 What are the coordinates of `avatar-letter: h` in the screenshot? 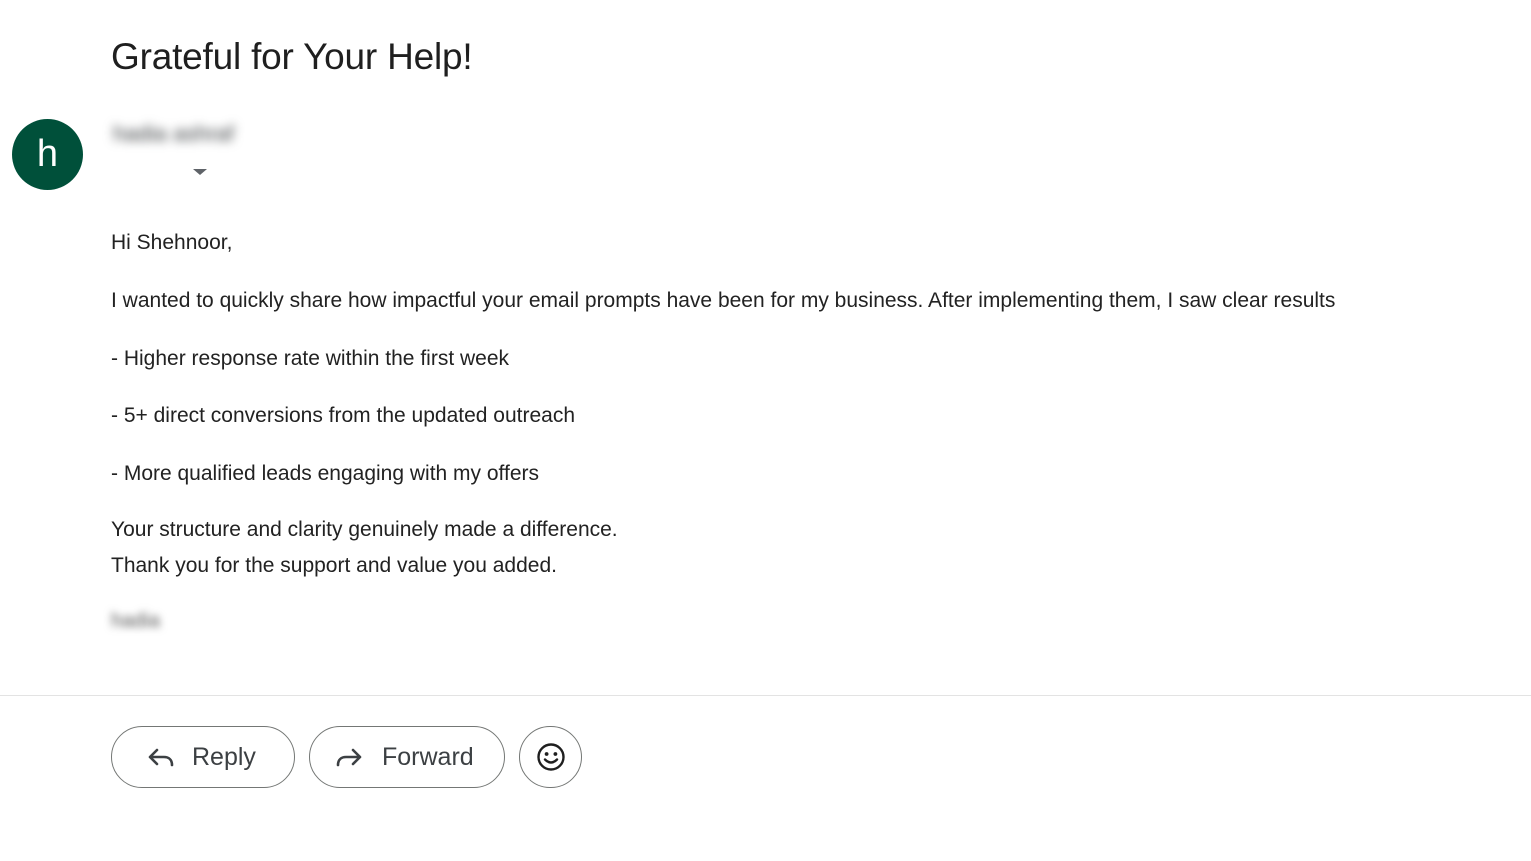 It's located at (47, 154).